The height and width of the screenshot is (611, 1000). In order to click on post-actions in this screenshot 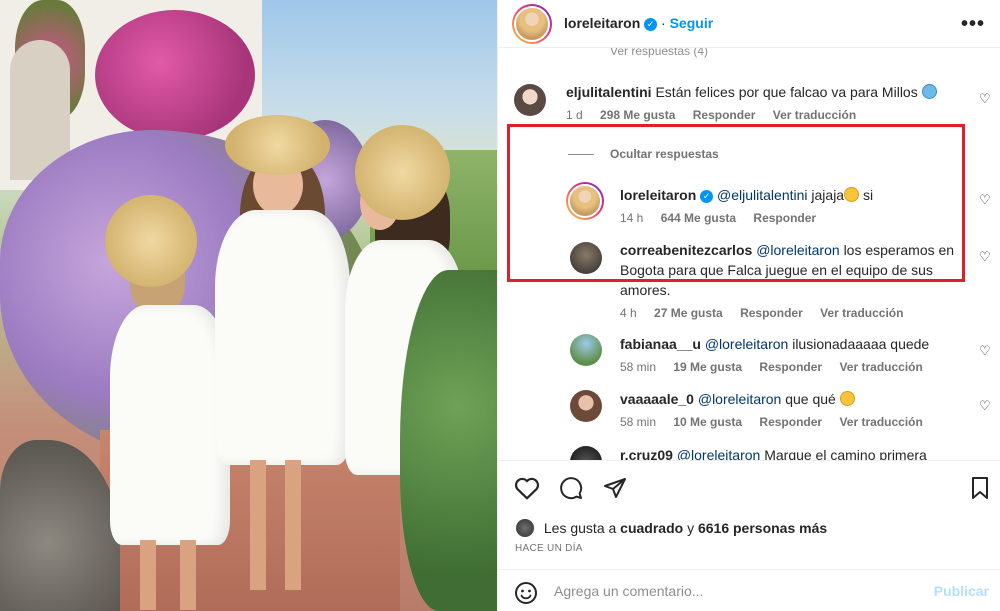, I will do `click(578, 489)`.